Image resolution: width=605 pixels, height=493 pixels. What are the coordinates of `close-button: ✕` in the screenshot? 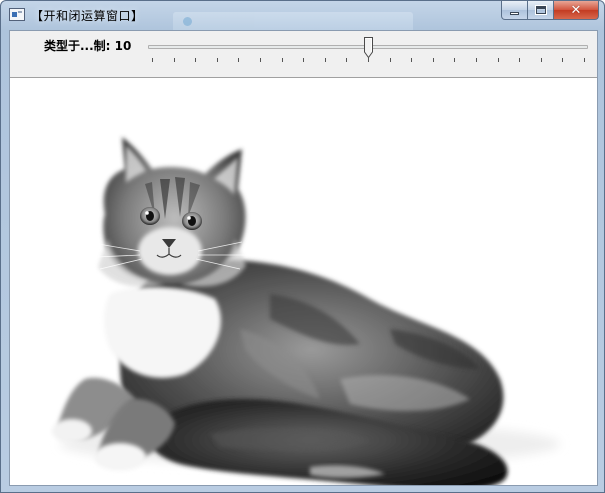 It's located at (576, 10).